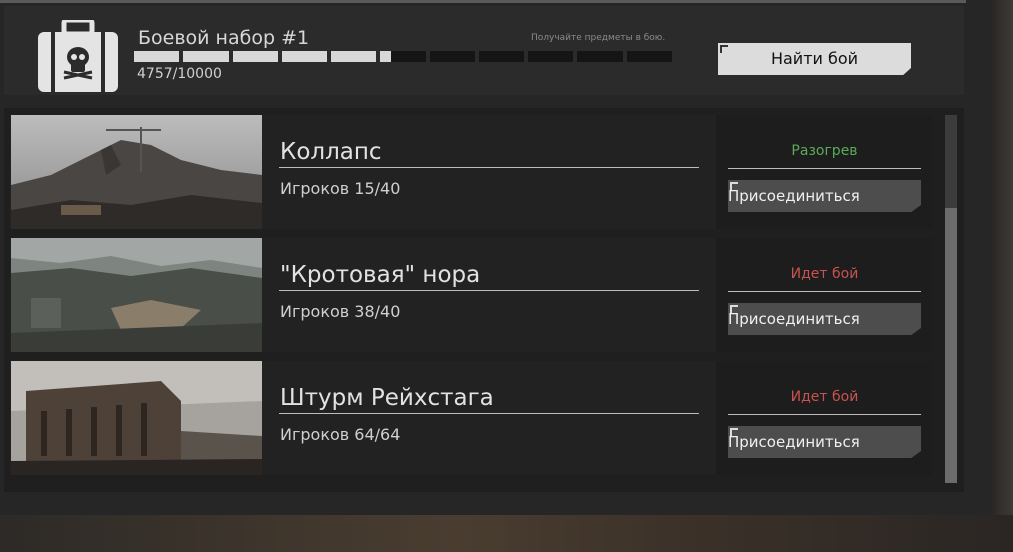 Image resolution: width=1013 pixels, height=552 pixels. I want to click on map-name: "Кротовая" нора, so click(380, 275).